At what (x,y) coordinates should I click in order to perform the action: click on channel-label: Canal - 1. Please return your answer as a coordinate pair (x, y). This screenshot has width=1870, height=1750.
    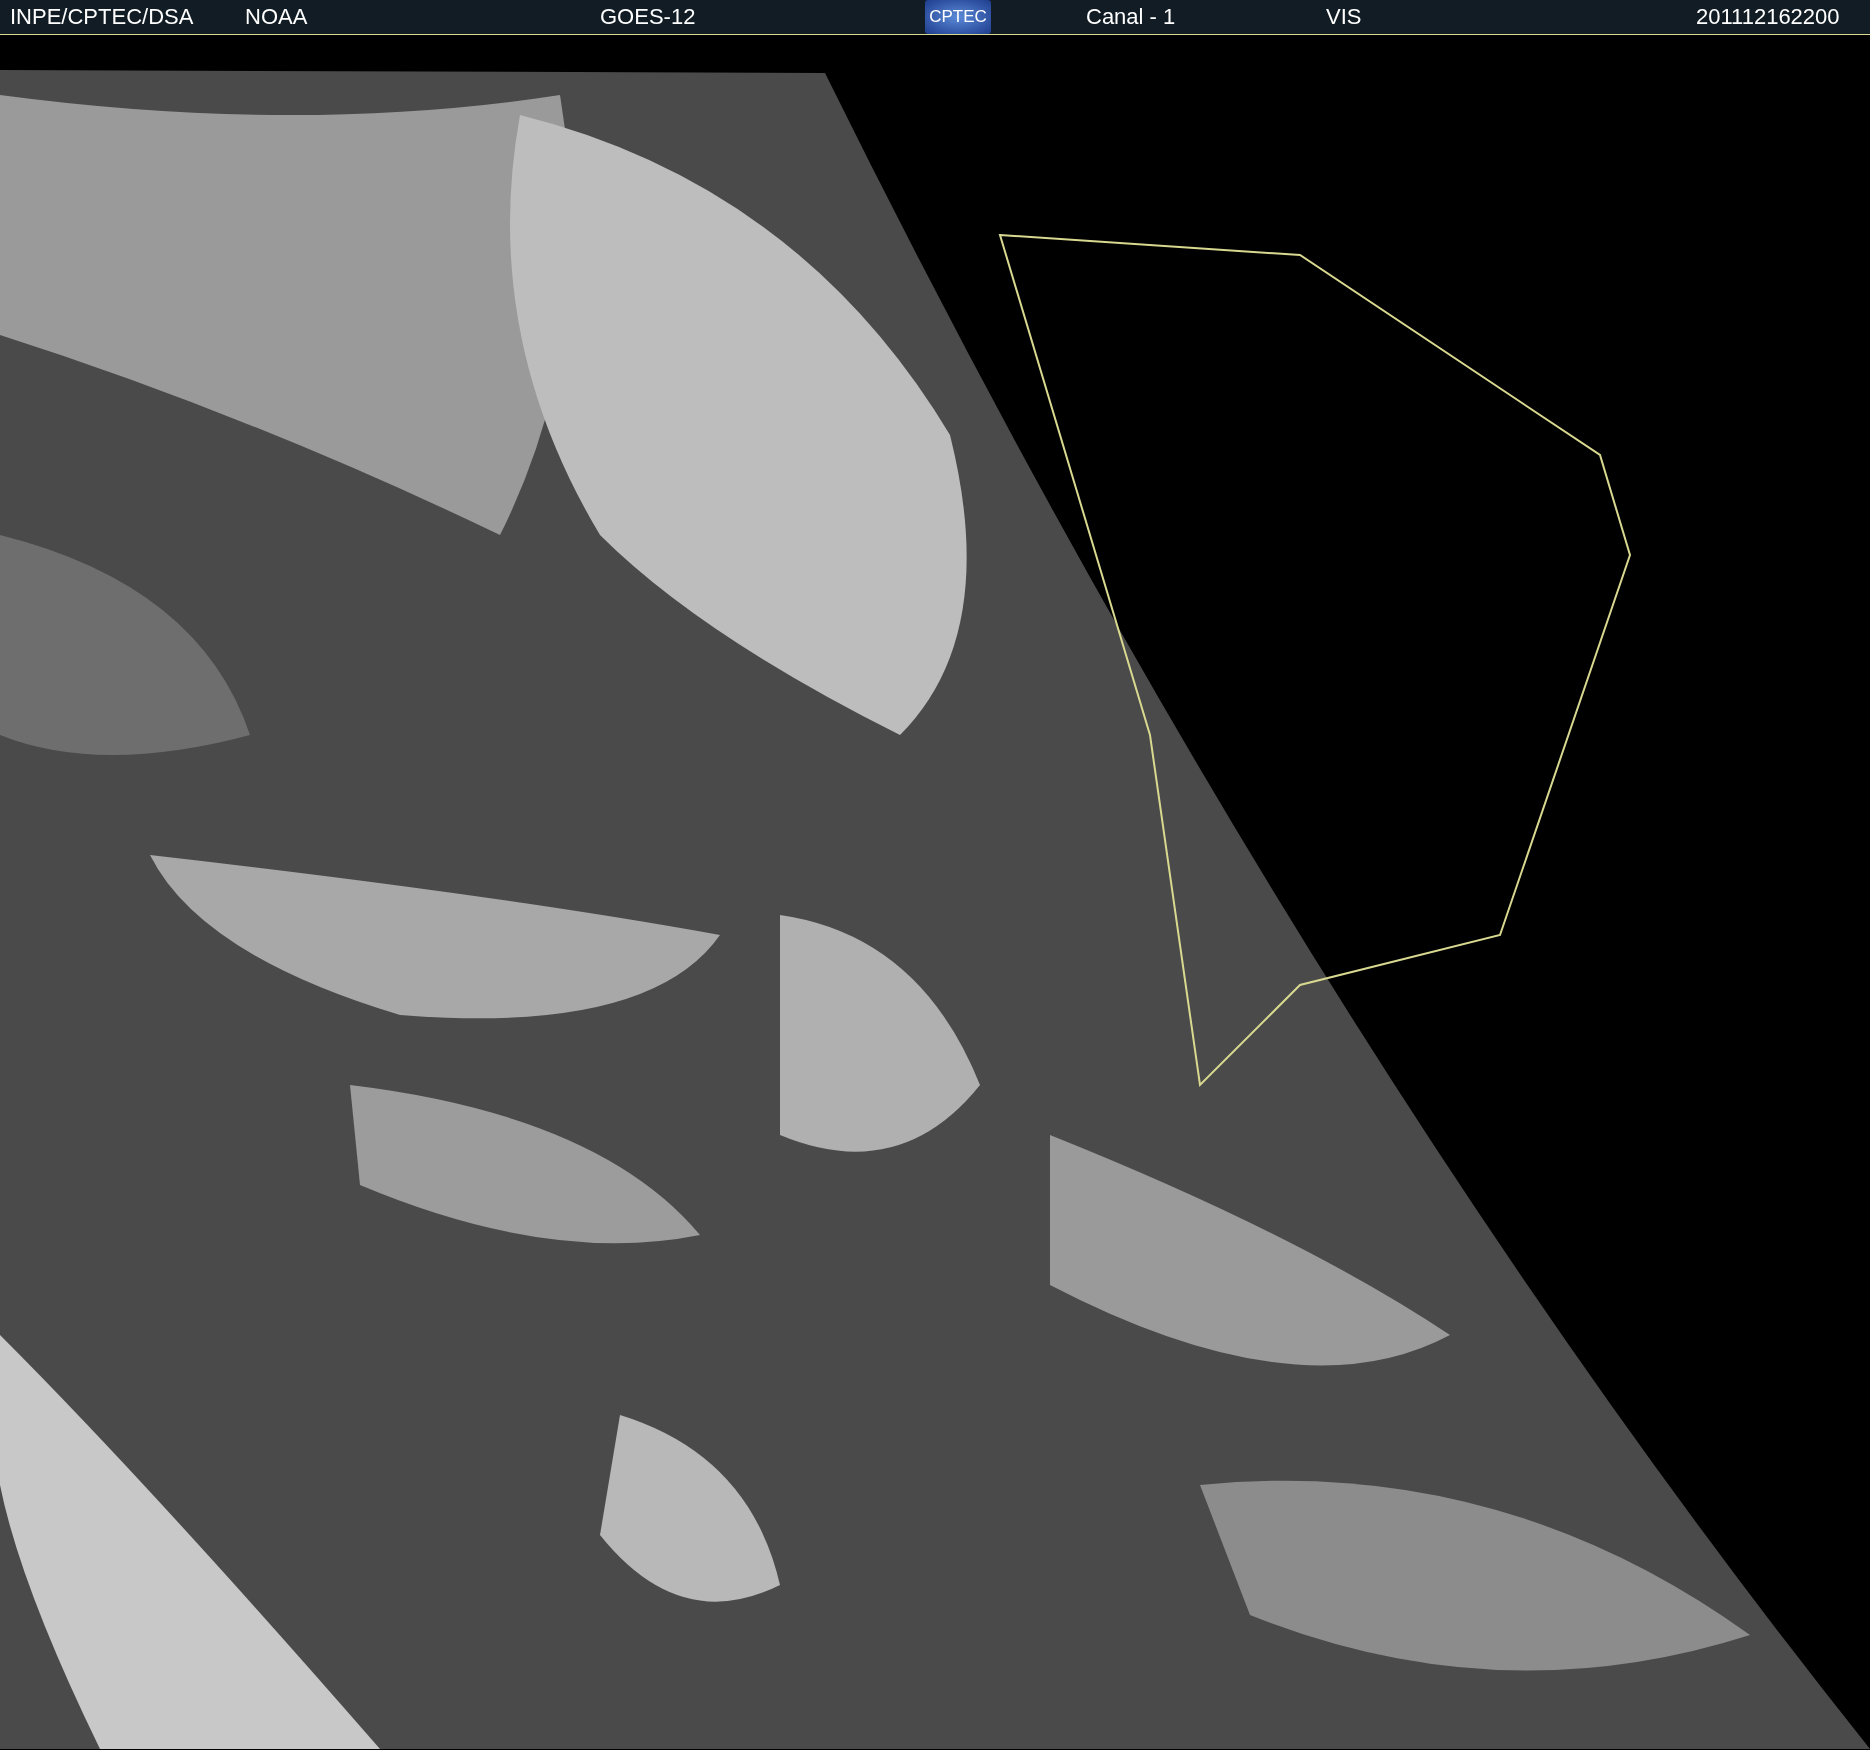
    Looking at the image, I should click on (1131, 17).